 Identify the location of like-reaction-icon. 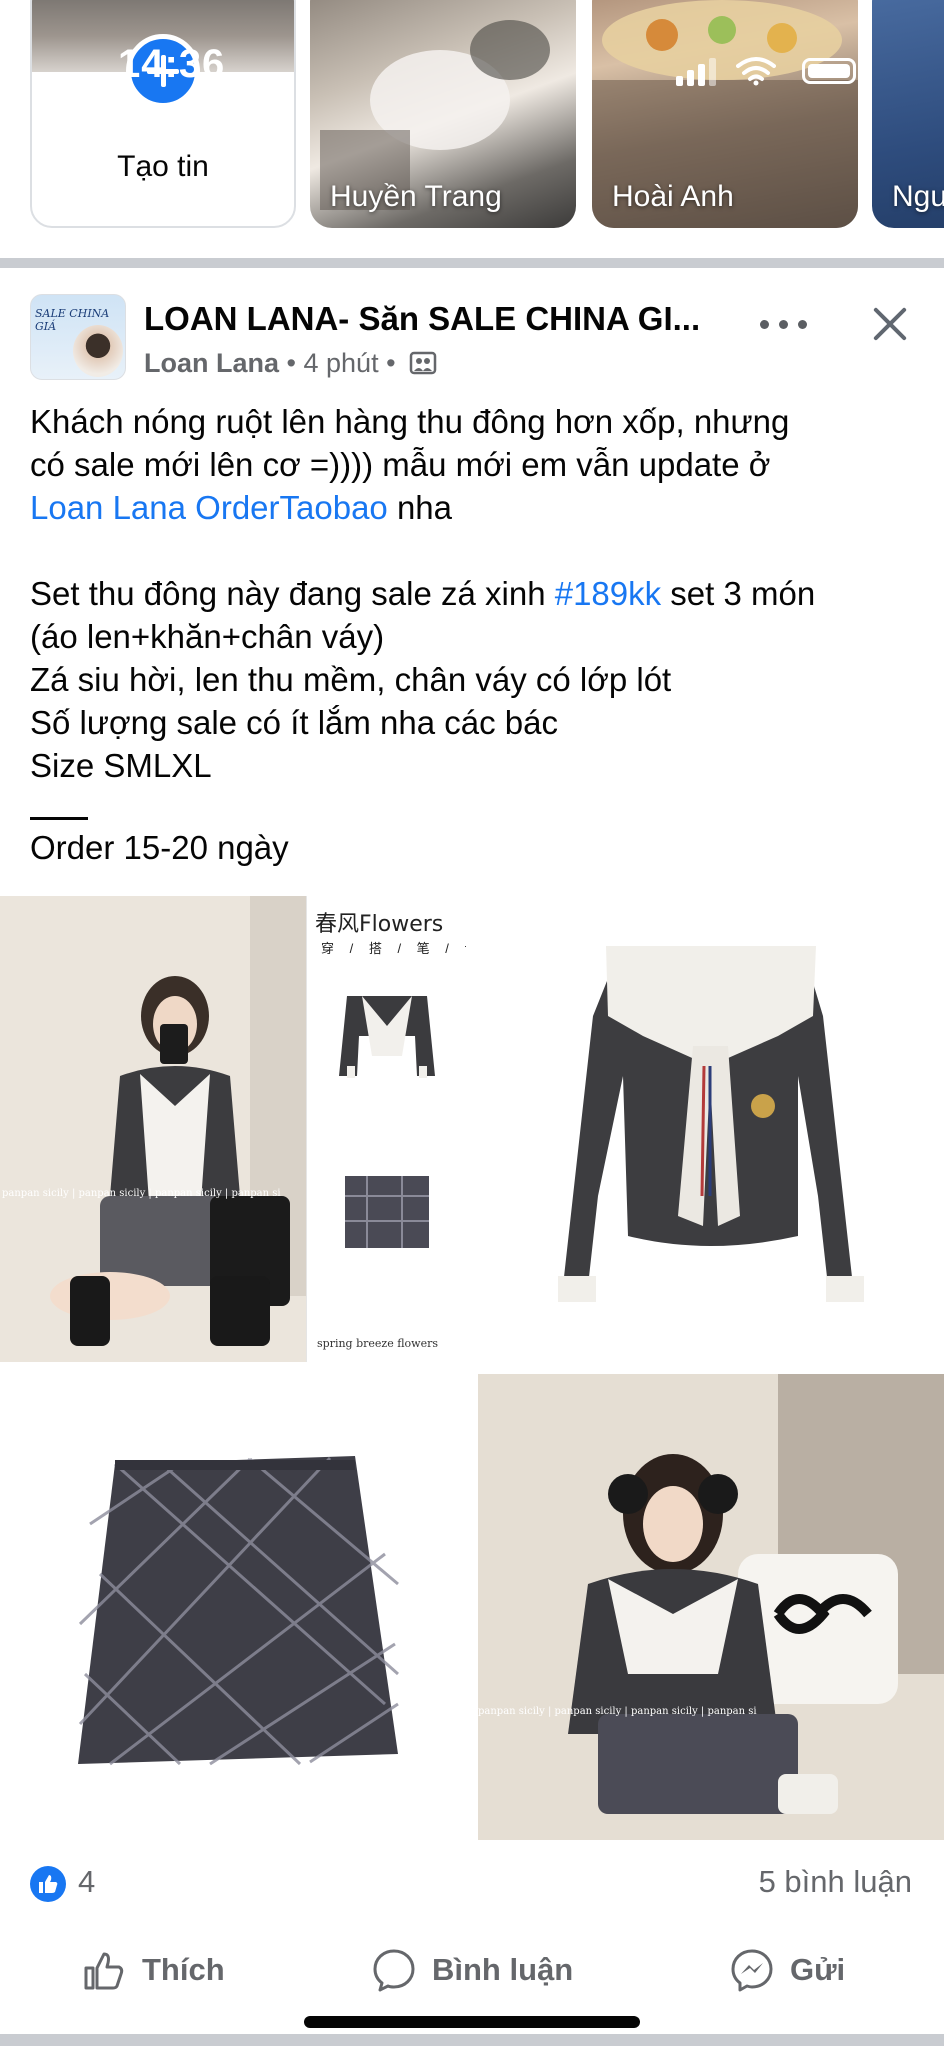
(48, 1884).